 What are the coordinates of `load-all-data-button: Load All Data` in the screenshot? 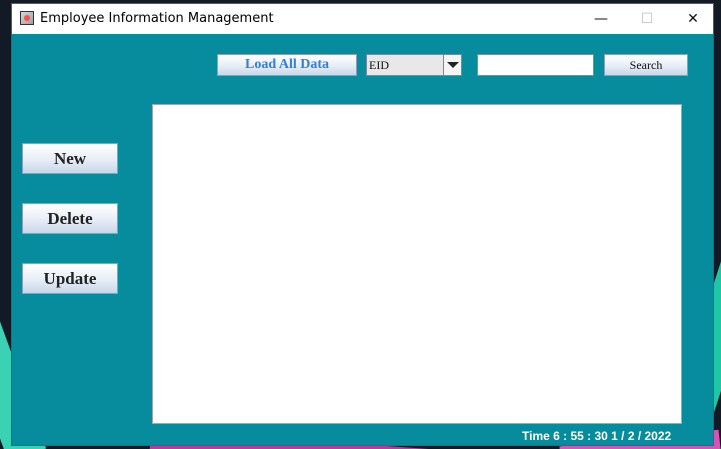 It's located at (287, 65).